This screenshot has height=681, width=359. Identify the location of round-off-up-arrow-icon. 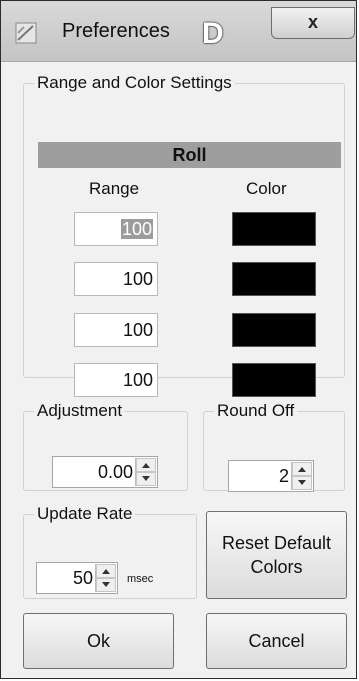
(302, 469).